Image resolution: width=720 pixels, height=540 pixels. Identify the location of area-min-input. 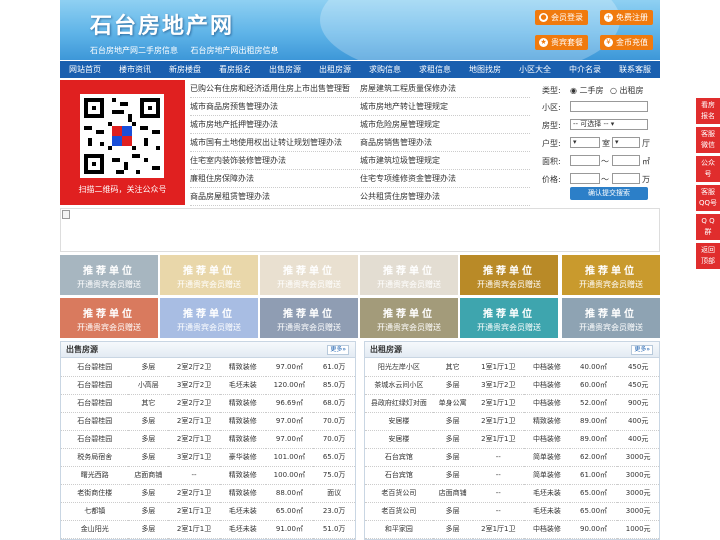
(585, 160).